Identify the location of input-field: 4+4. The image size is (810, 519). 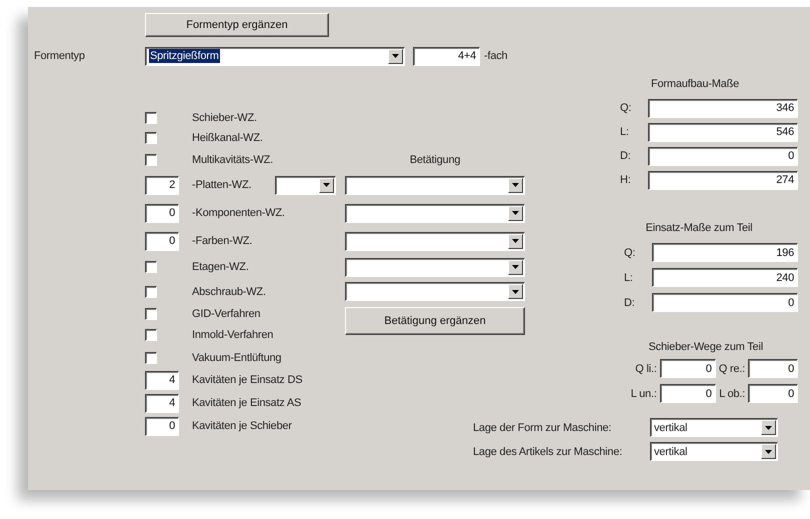
(446, 56).